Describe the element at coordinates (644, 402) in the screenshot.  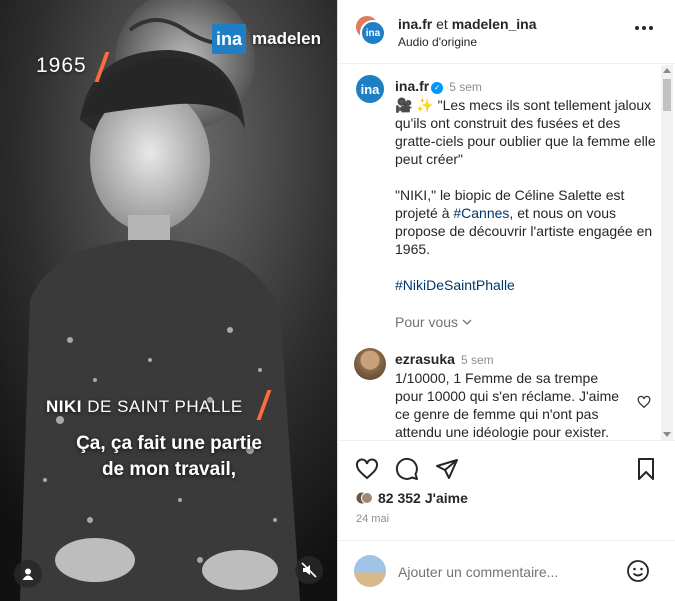
I see `comment-like-heart-icon` at that location.